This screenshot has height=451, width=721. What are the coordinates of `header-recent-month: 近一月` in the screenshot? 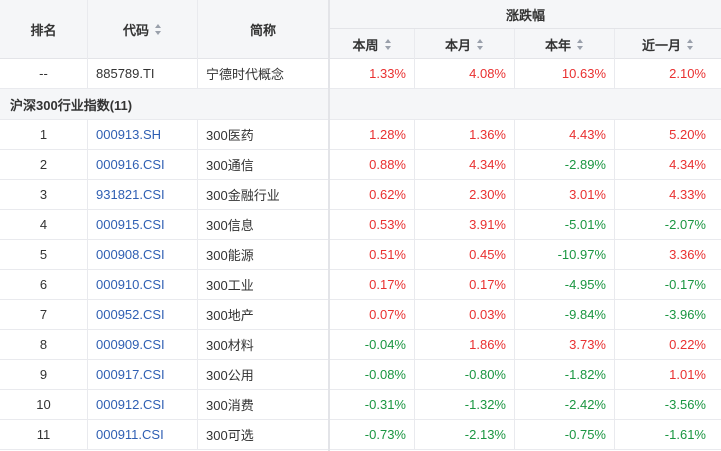 It's located at (668, 44).